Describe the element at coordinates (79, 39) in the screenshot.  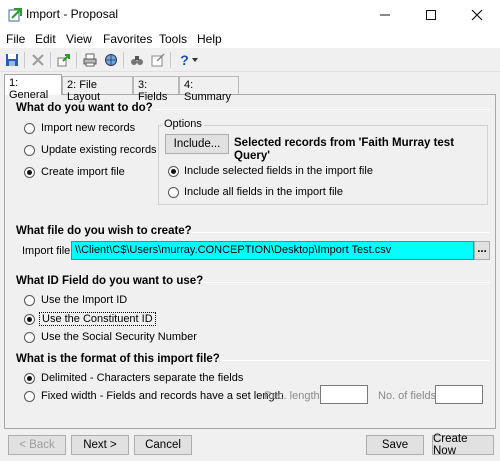
I see `menu-view: View` at that location.